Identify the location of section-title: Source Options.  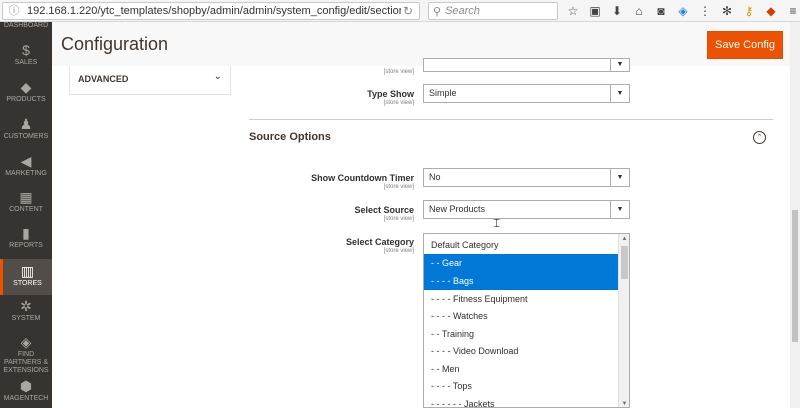
(290, 137).